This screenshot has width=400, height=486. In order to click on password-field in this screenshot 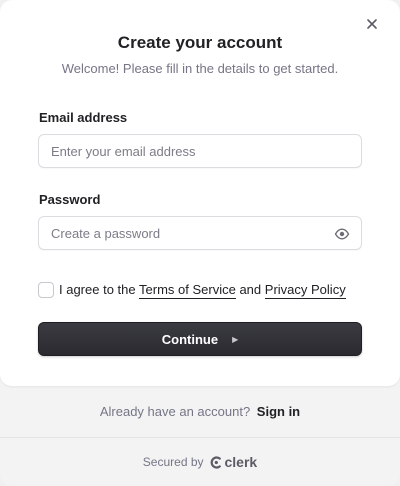, I will do `click(200, 233)`.